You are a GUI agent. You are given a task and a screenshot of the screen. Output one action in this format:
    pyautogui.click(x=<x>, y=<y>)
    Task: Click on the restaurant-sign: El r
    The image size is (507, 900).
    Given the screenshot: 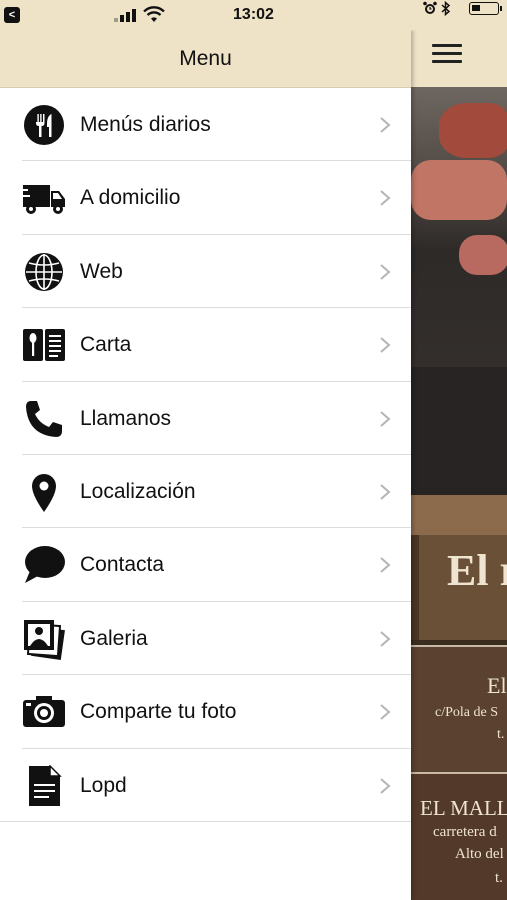 What is the action you would take?
    pyautogui.click(x=459, y=587)
    